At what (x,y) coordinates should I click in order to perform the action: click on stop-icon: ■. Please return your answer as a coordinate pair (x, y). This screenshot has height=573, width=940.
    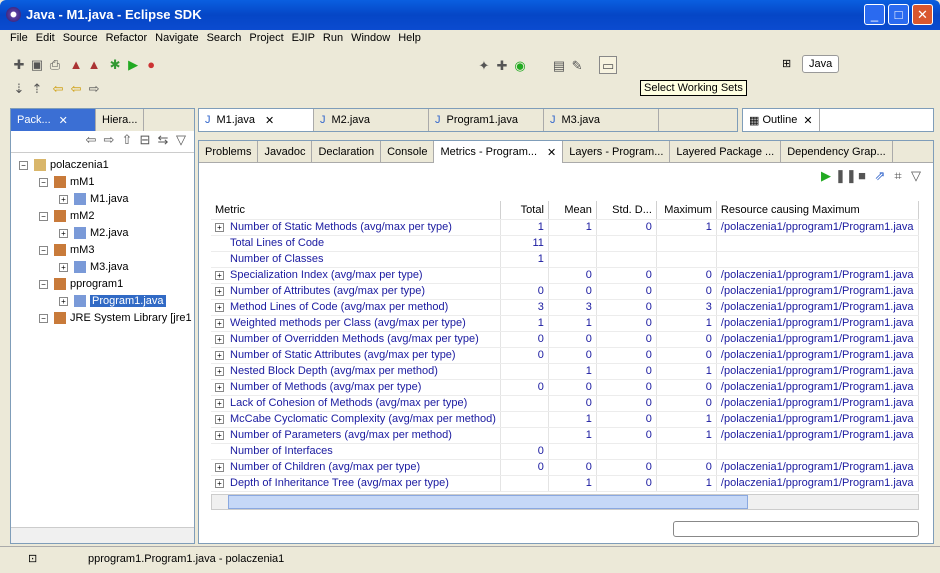
    Looking at the image, I should click on (862, 176).